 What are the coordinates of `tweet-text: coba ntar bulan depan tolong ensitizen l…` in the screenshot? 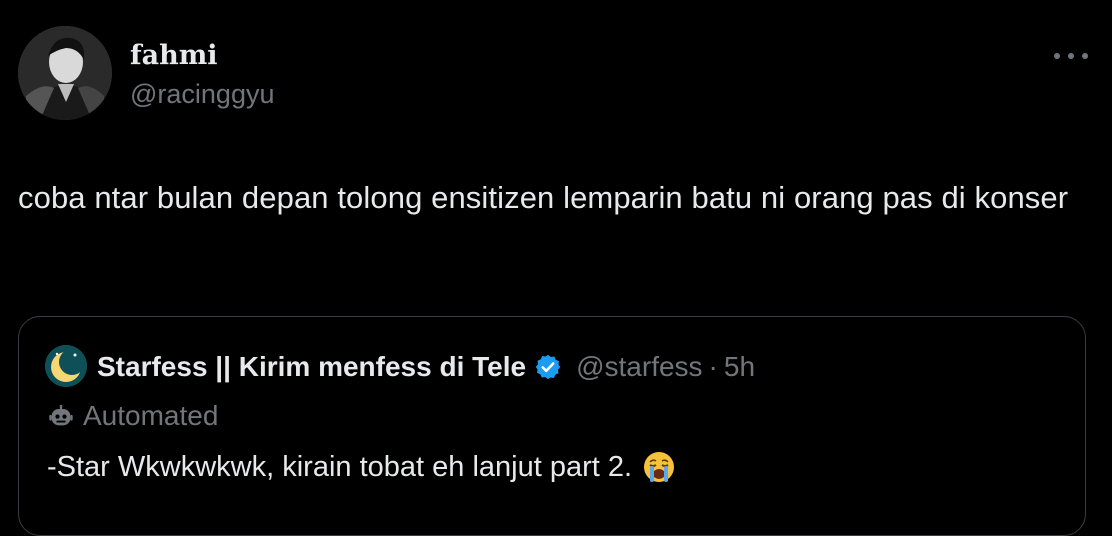 It's located at (543, 197).